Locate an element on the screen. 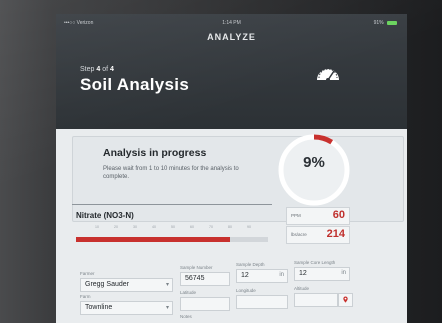  lbs-acre-value: 214 is located at coordinates (335, 234).